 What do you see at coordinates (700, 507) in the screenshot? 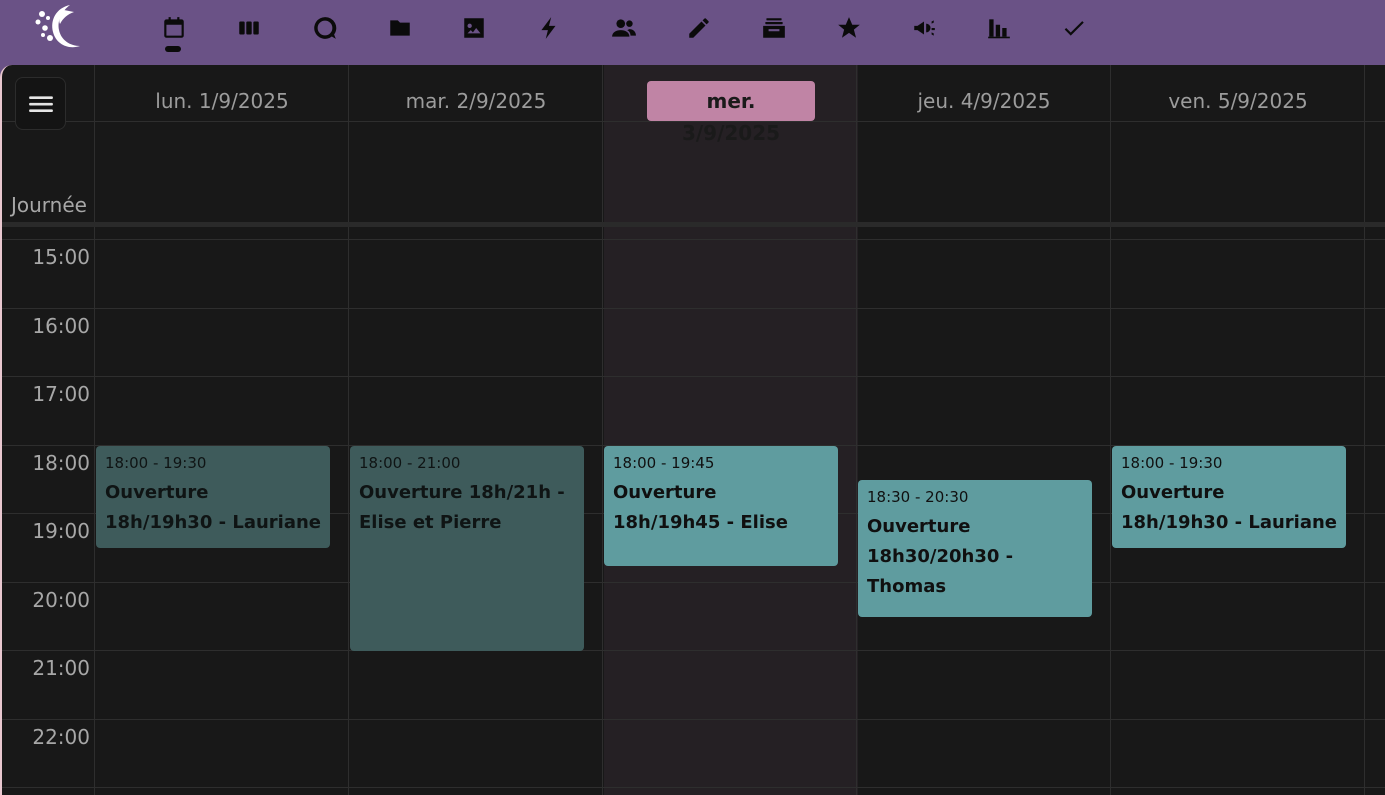
I see `event-title: Ouverture 18h/19h45 - Elise` at bounding box center [700, 507].